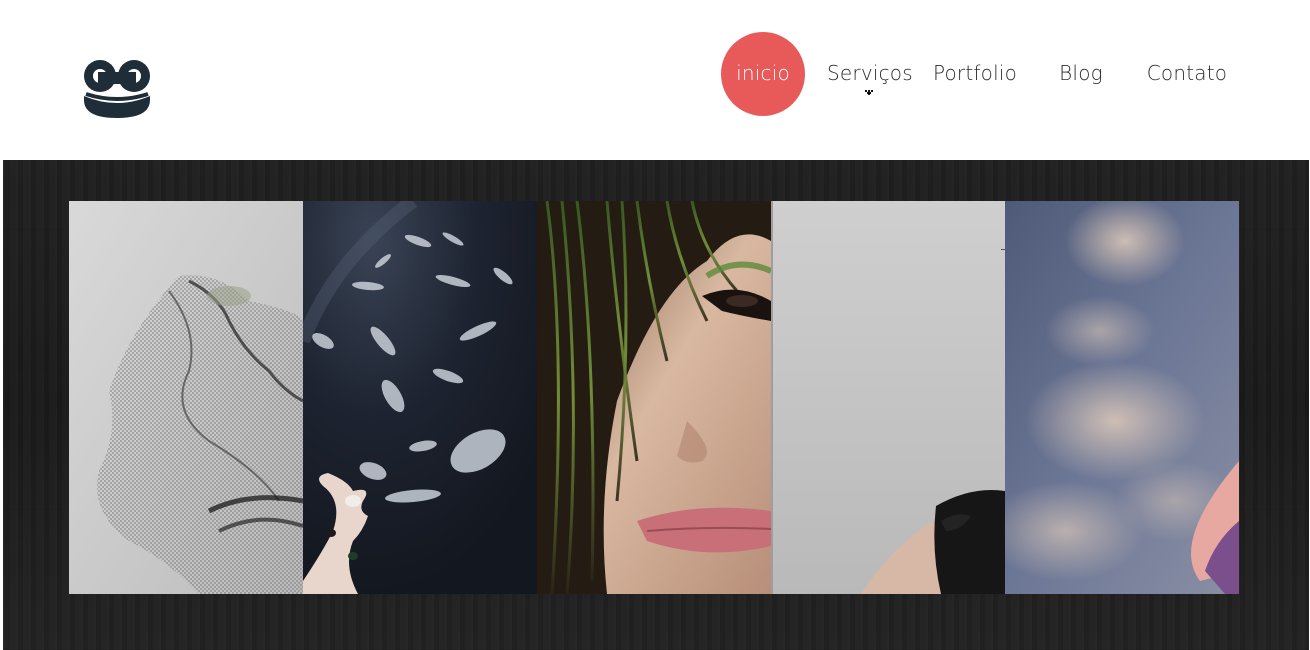  I want to click on woman-shoulder-image, so click(888, 397).